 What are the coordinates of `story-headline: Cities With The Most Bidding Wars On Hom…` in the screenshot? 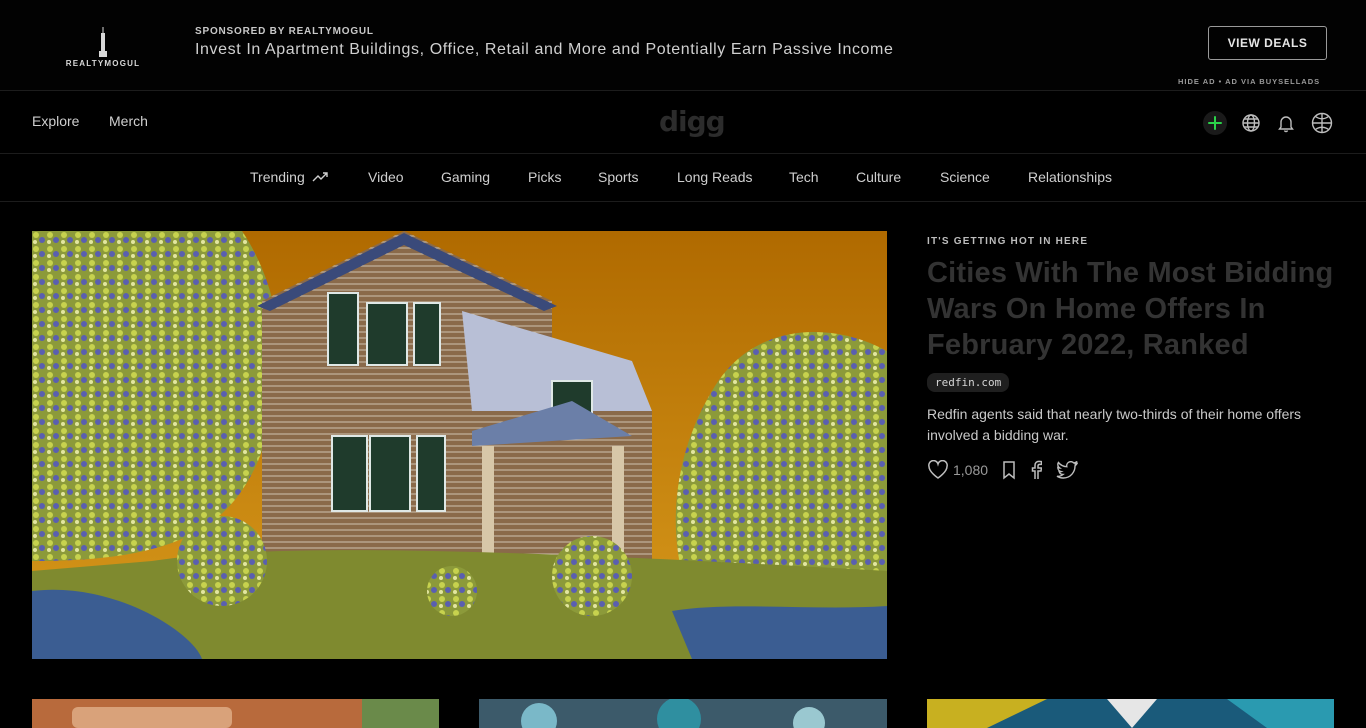 It's located at (1132, 309).